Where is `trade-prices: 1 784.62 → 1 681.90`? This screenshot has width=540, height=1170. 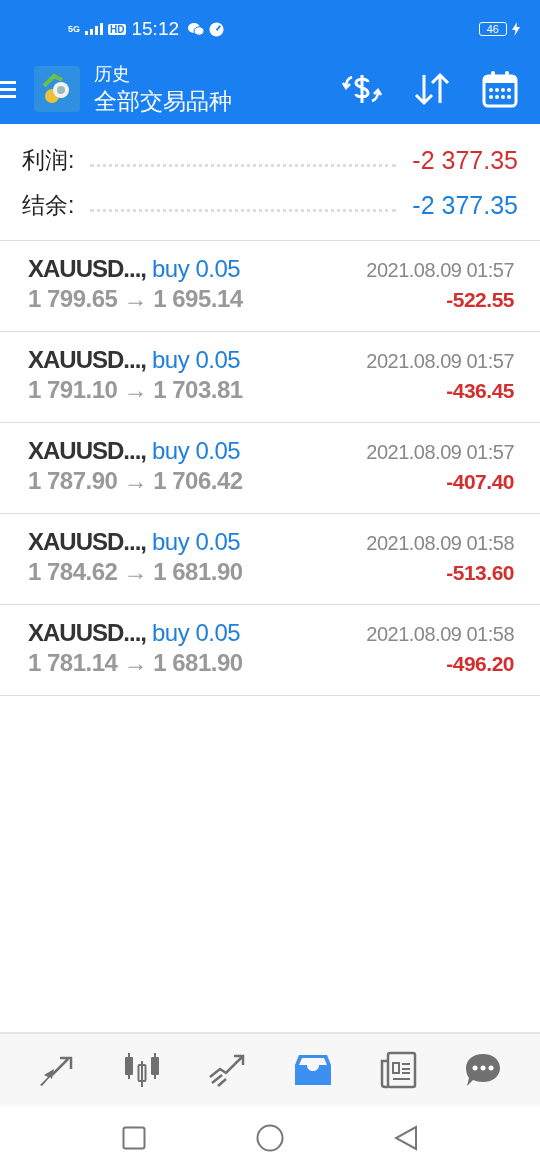
trade-prices: 1 784.62 → 1 681.90 is located at coordinates (135, 572).